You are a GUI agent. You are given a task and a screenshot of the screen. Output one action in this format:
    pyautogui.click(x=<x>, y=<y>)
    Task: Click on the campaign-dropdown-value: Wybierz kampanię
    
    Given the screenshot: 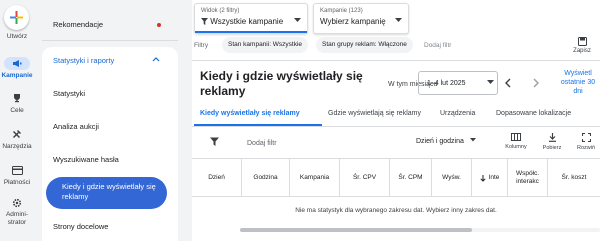 What is the action you would take?
    pyautogui.click(x=353, y=21)
    